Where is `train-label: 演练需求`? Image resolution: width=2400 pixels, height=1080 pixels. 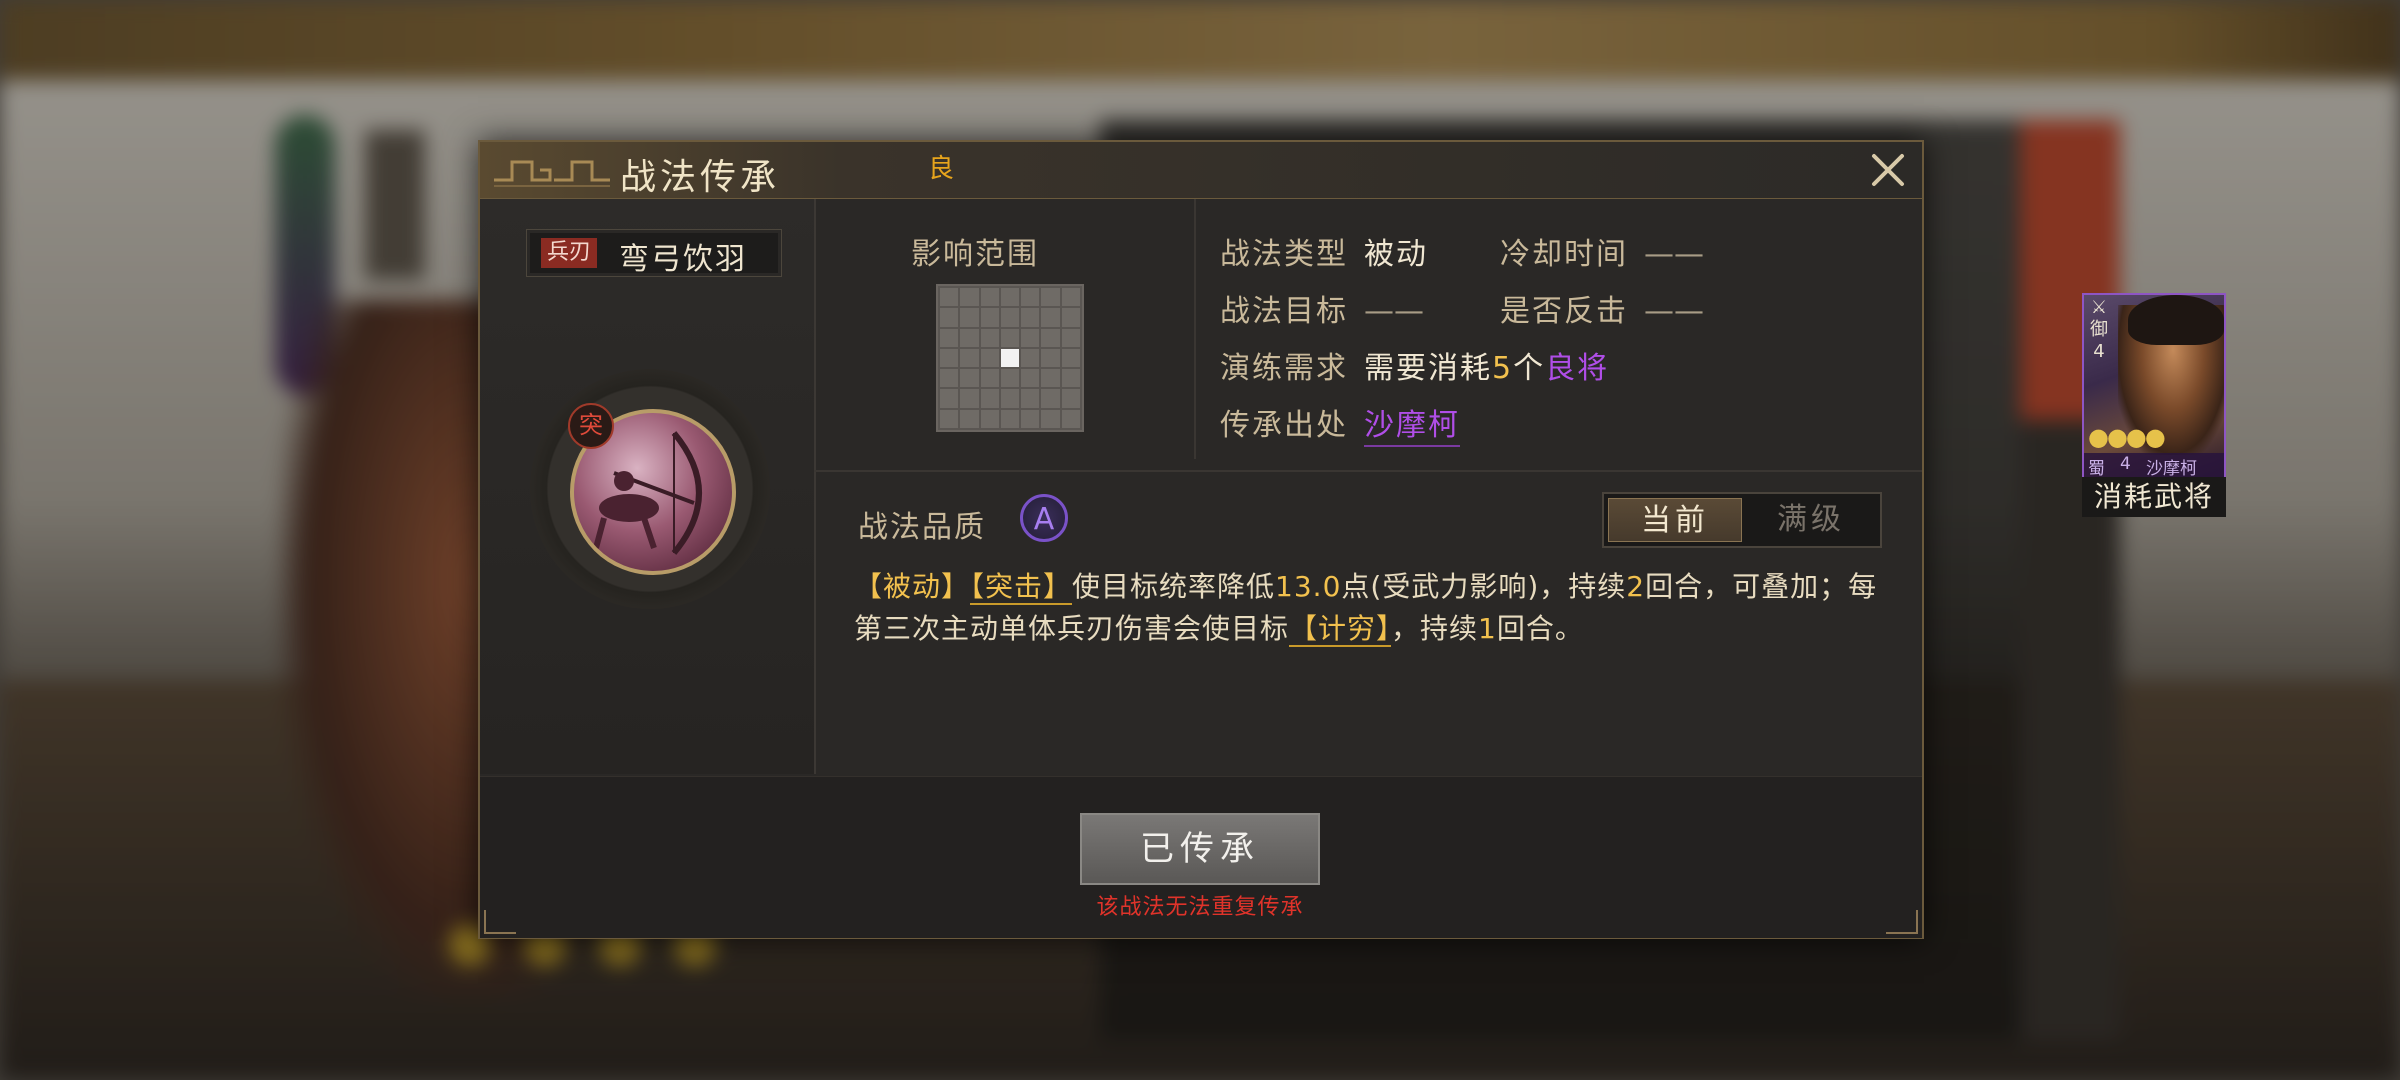 train-label: 演练需求 is located at coordinates (1284, 368).